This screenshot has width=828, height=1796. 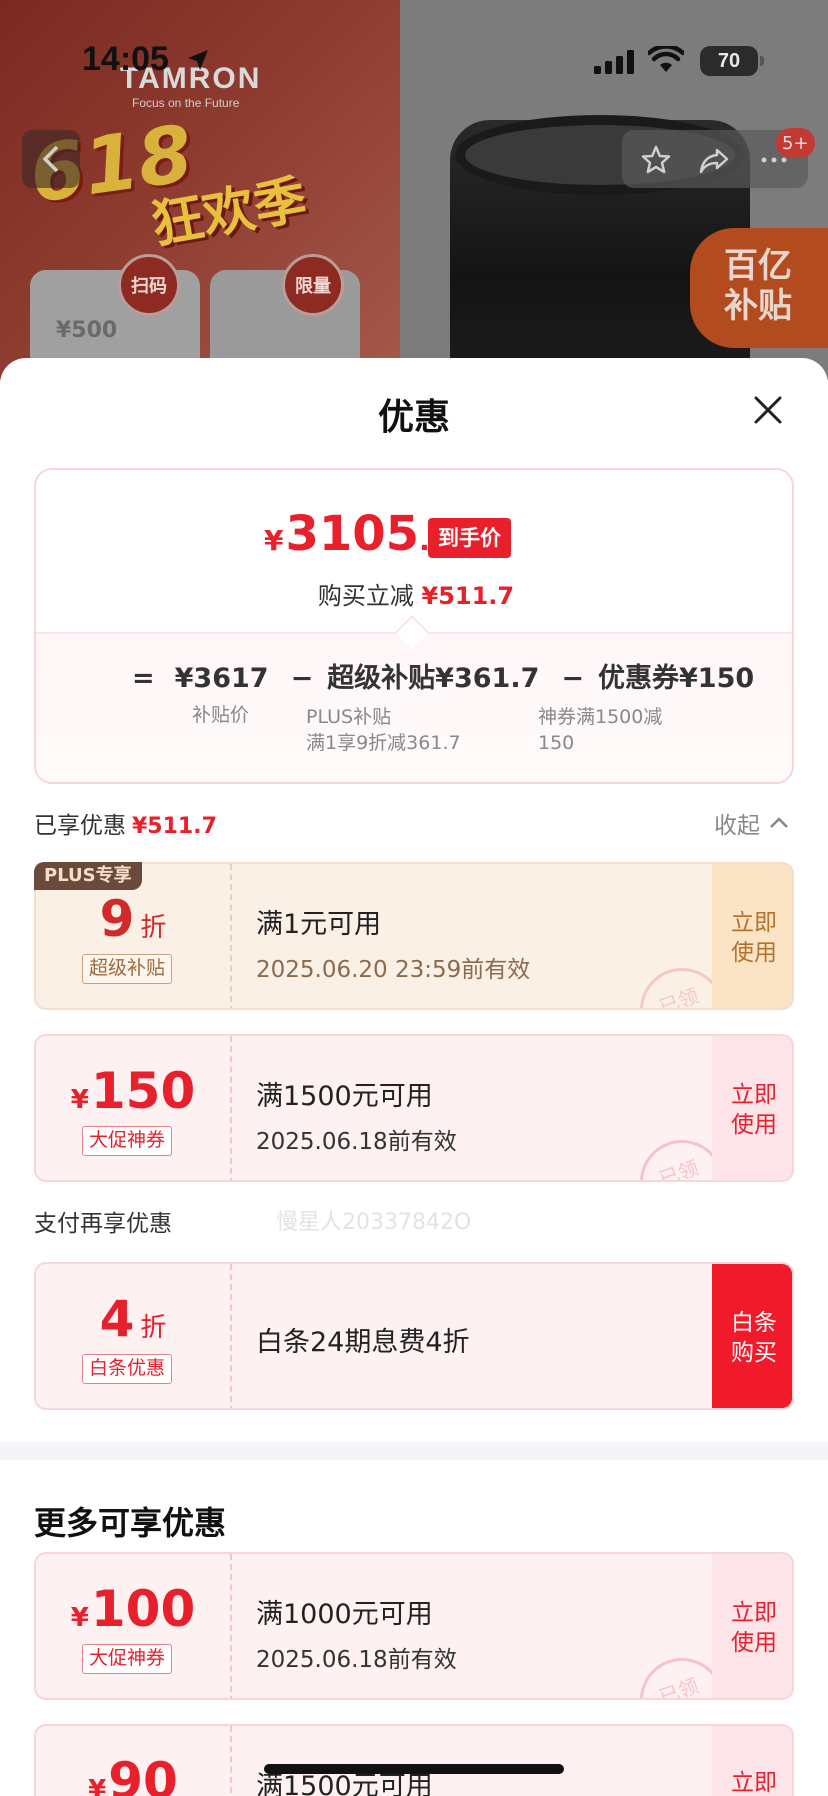 I want to click on coupon-condition: 满1500元可用, so click(x=344, y=1096).